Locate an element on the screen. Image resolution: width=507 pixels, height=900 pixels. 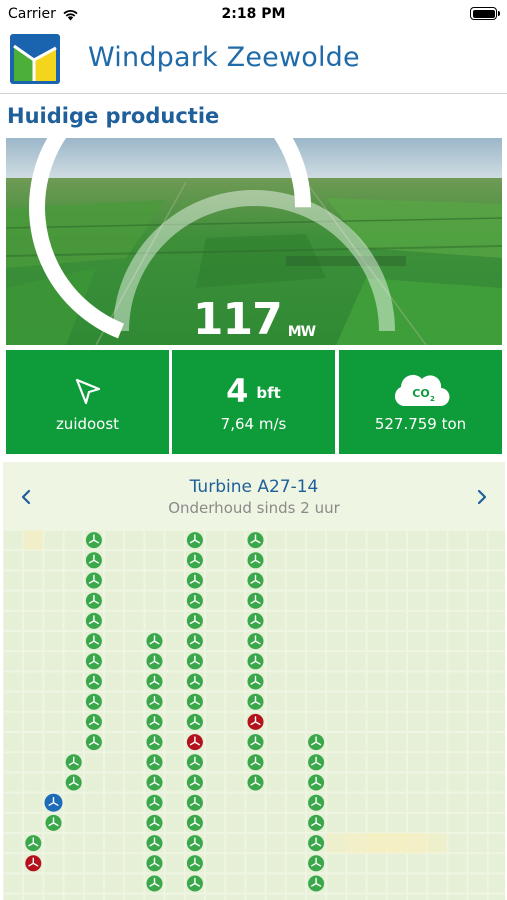
turbine-marker-selected is located at coordinates (53, 802).